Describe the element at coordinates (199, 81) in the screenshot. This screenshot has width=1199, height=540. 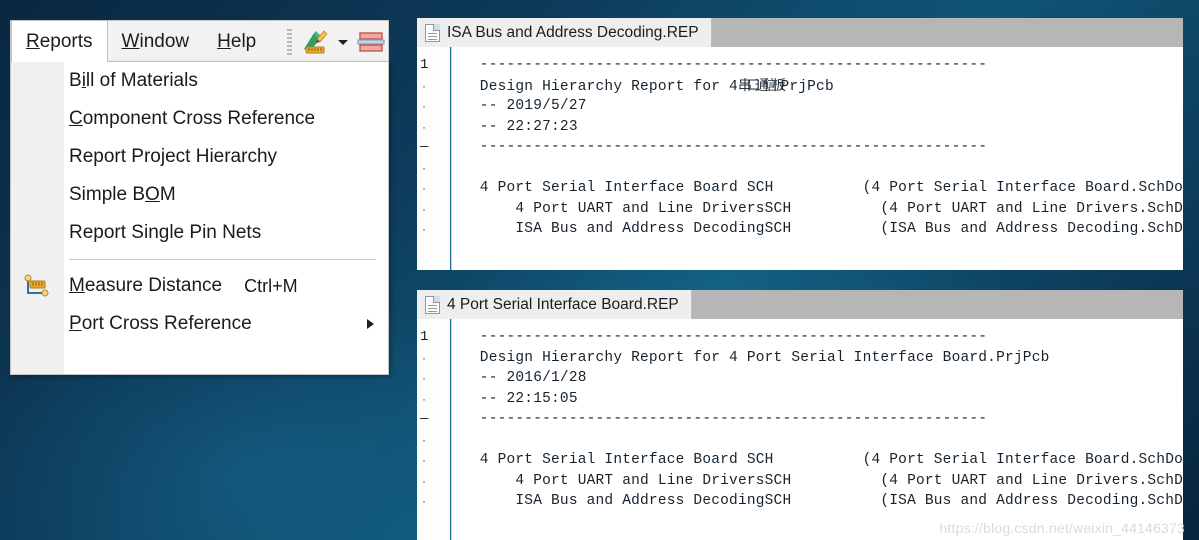
I see `menu-item-bill-of-materials: Bill of Materials` at that location.